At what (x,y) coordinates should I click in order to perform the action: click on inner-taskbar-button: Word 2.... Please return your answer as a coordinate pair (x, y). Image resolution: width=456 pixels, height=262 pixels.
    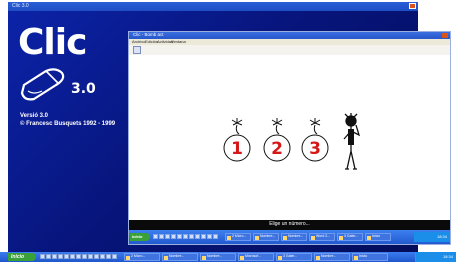
    Looking at the image, I should click on (322, 237).